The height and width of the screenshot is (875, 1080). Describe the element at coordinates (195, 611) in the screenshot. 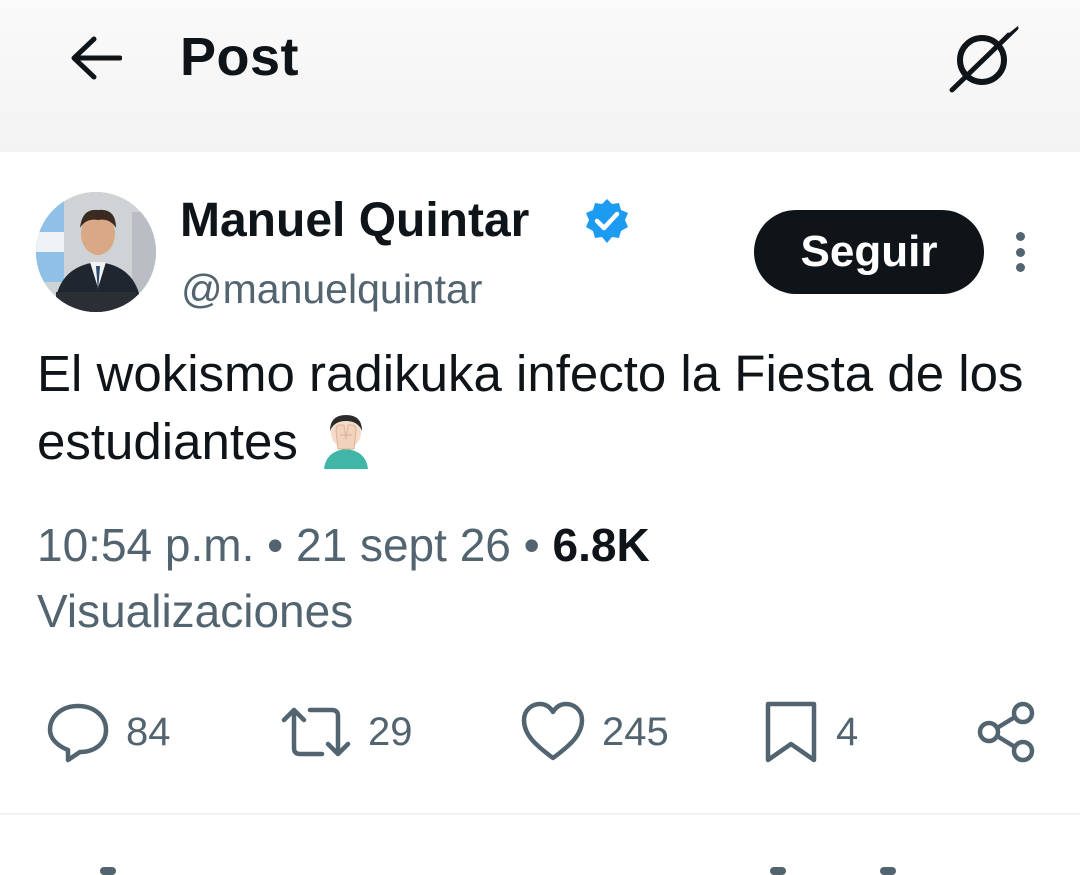

I see `views-label: Visualizaciones` at that location.